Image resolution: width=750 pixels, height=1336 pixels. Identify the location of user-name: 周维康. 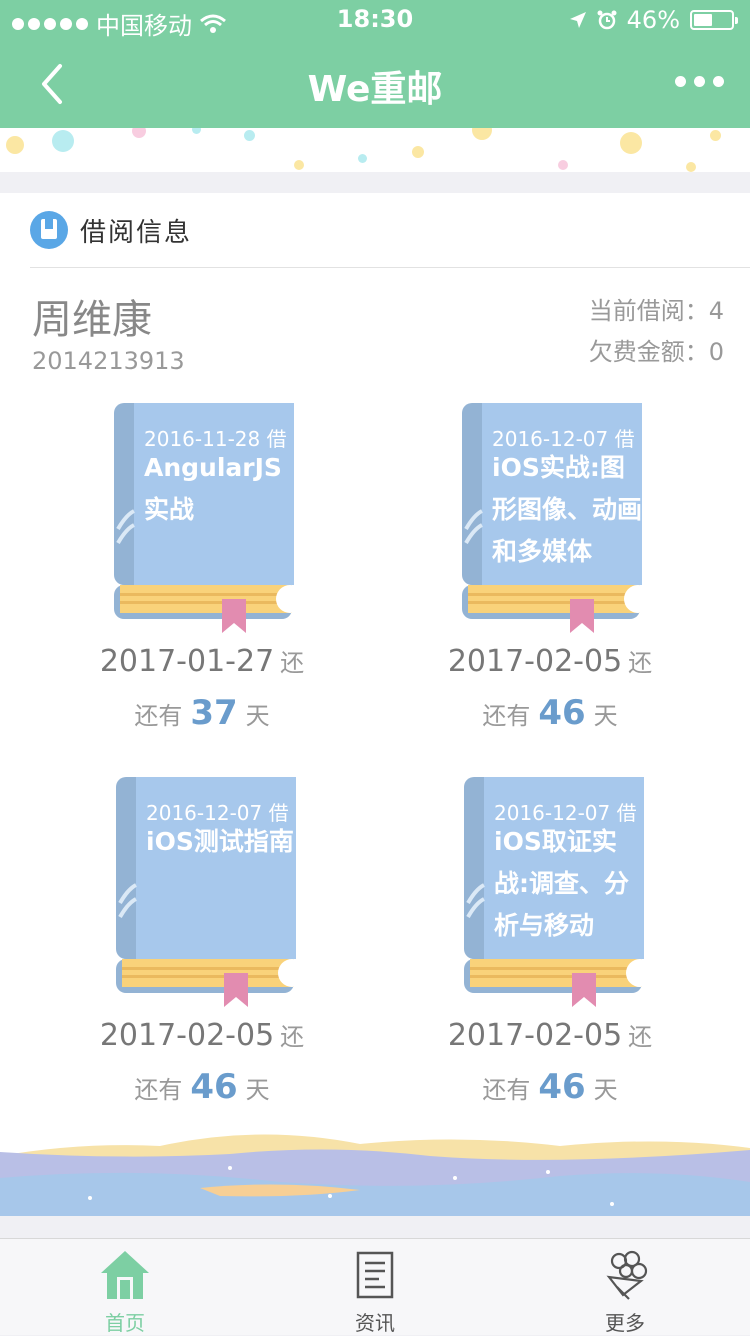
(92, 320).